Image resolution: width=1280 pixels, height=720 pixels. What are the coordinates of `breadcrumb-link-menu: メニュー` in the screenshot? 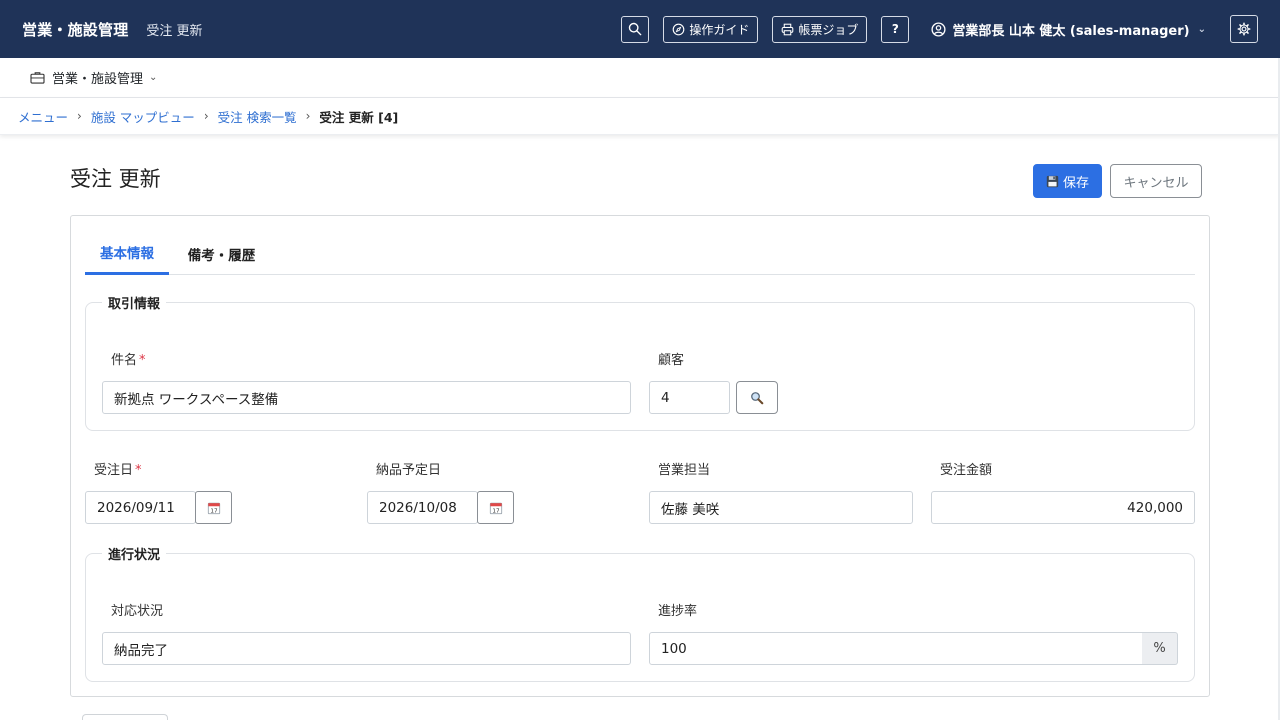 It's located at (43, 116).